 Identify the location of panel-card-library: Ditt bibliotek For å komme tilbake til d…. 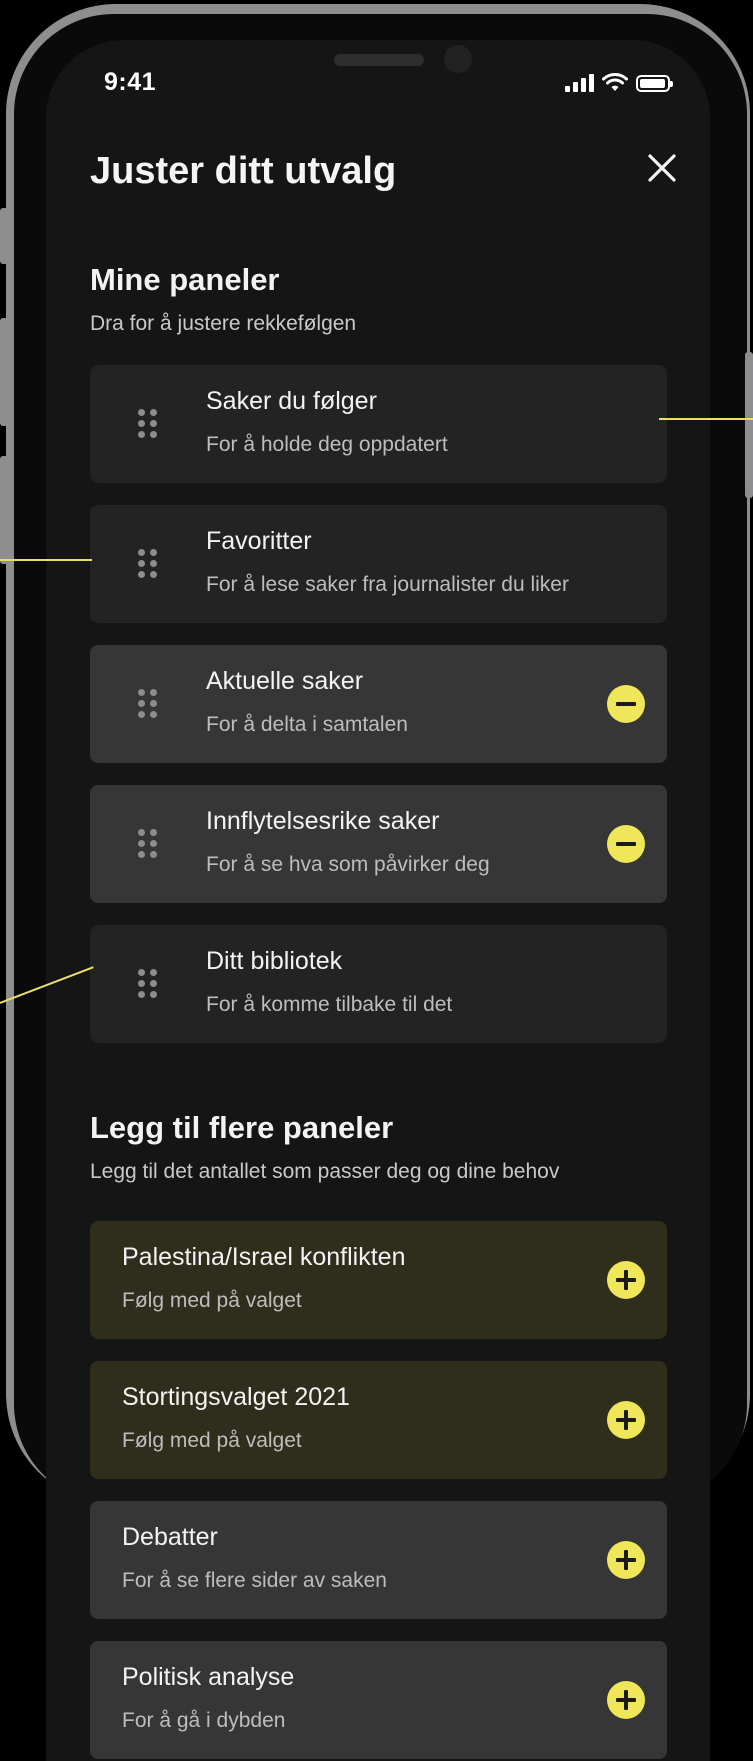
(378, 984).